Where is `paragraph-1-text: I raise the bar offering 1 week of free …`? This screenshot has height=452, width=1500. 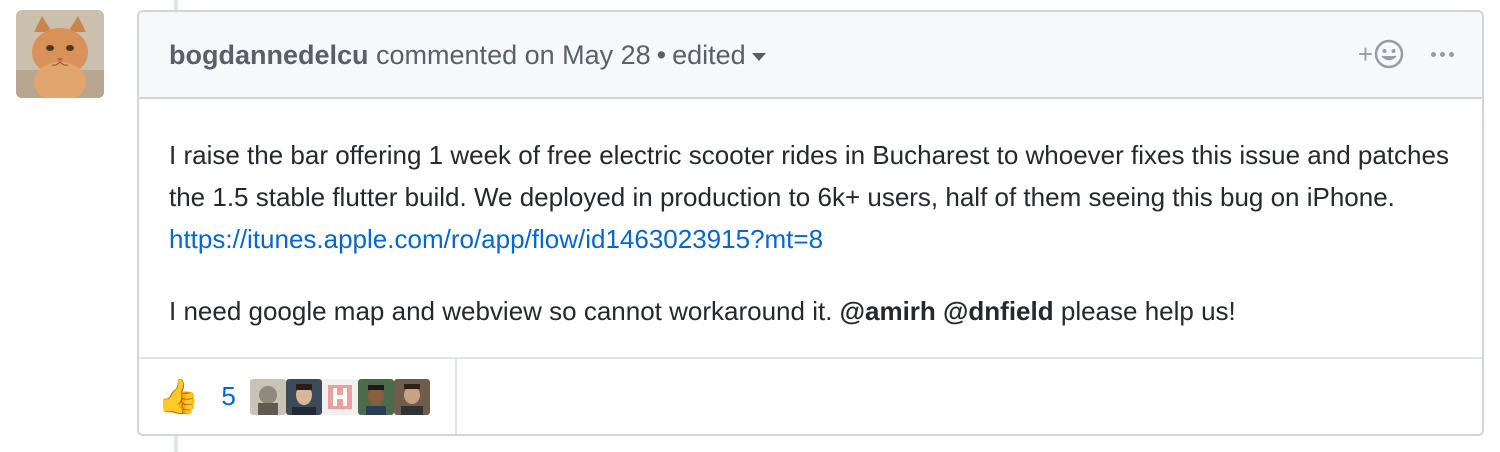
paragraph-1-text: I raise the bar offering 1 week of free … is located at coordinates (809, 176).